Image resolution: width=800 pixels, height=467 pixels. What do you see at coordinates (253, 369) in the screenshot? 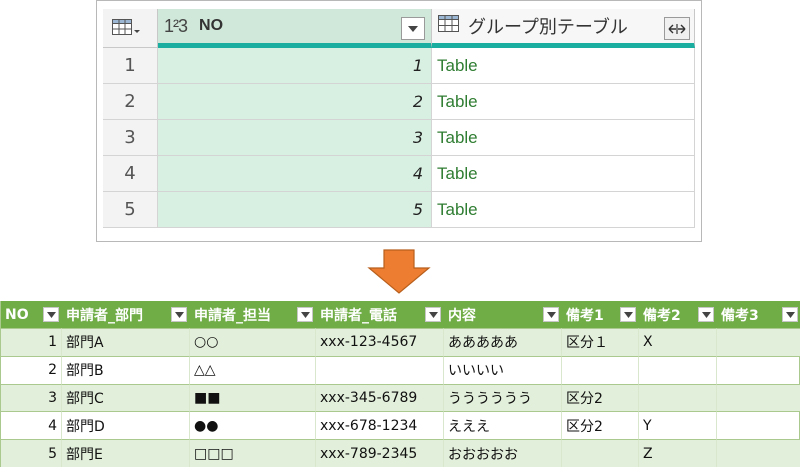
I see `table-cell: △△` at bounding box center [253, 369].